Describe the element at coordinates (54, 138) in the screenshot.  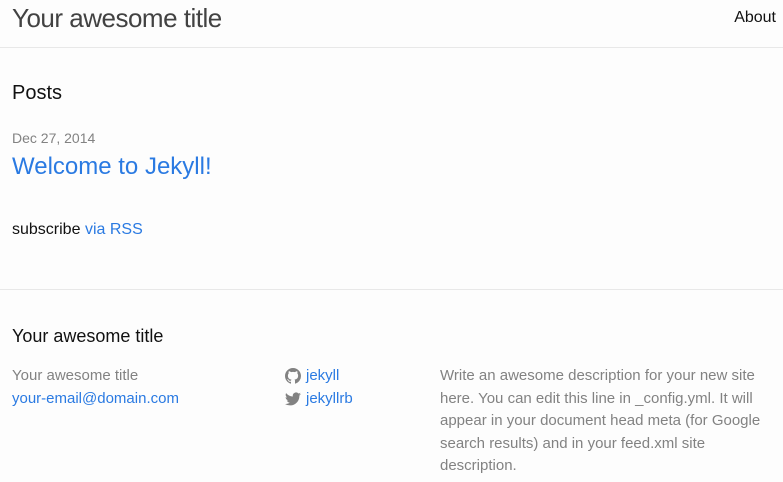
I see `post-date: Dec 27, 2014` at that location.